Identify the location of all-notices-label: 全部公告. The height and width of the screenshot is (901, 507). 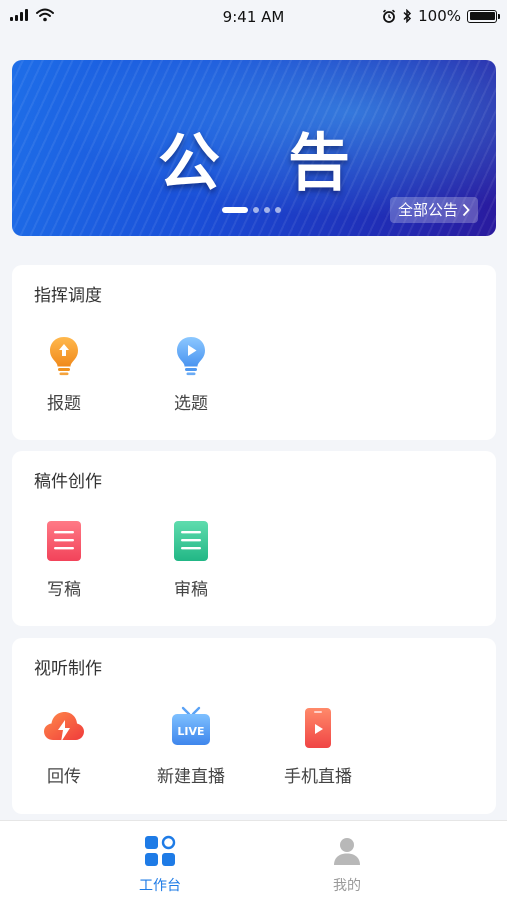
(427, 210).